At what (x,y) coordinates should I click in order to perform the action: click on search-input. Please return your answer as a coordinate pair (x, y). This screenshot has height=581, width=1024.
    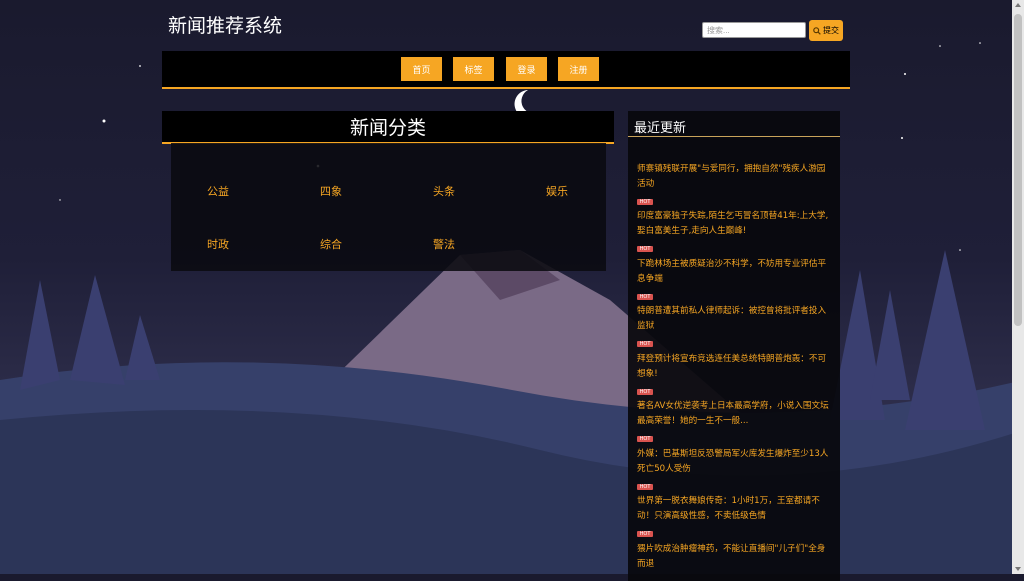
    Looking at the image, I should click on (754, 30).